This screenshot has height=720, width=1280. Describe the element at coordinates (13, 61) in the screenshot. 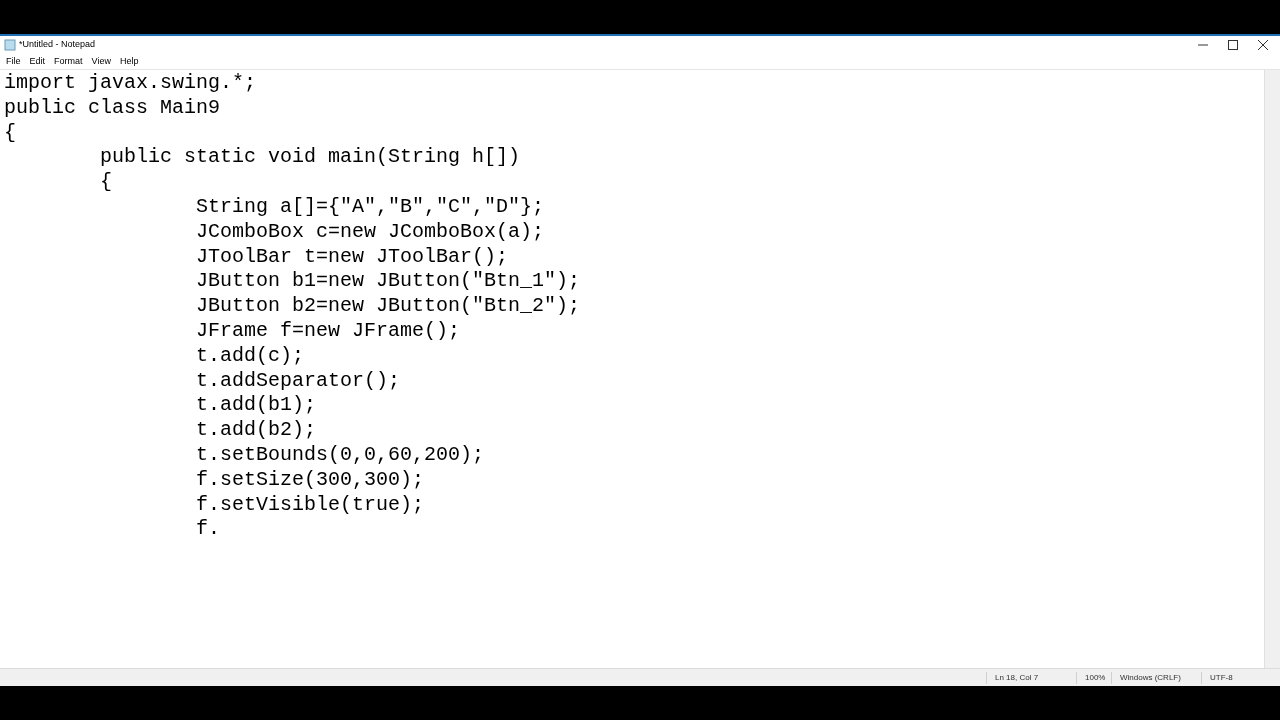

I see `menu-item: File` at that location.